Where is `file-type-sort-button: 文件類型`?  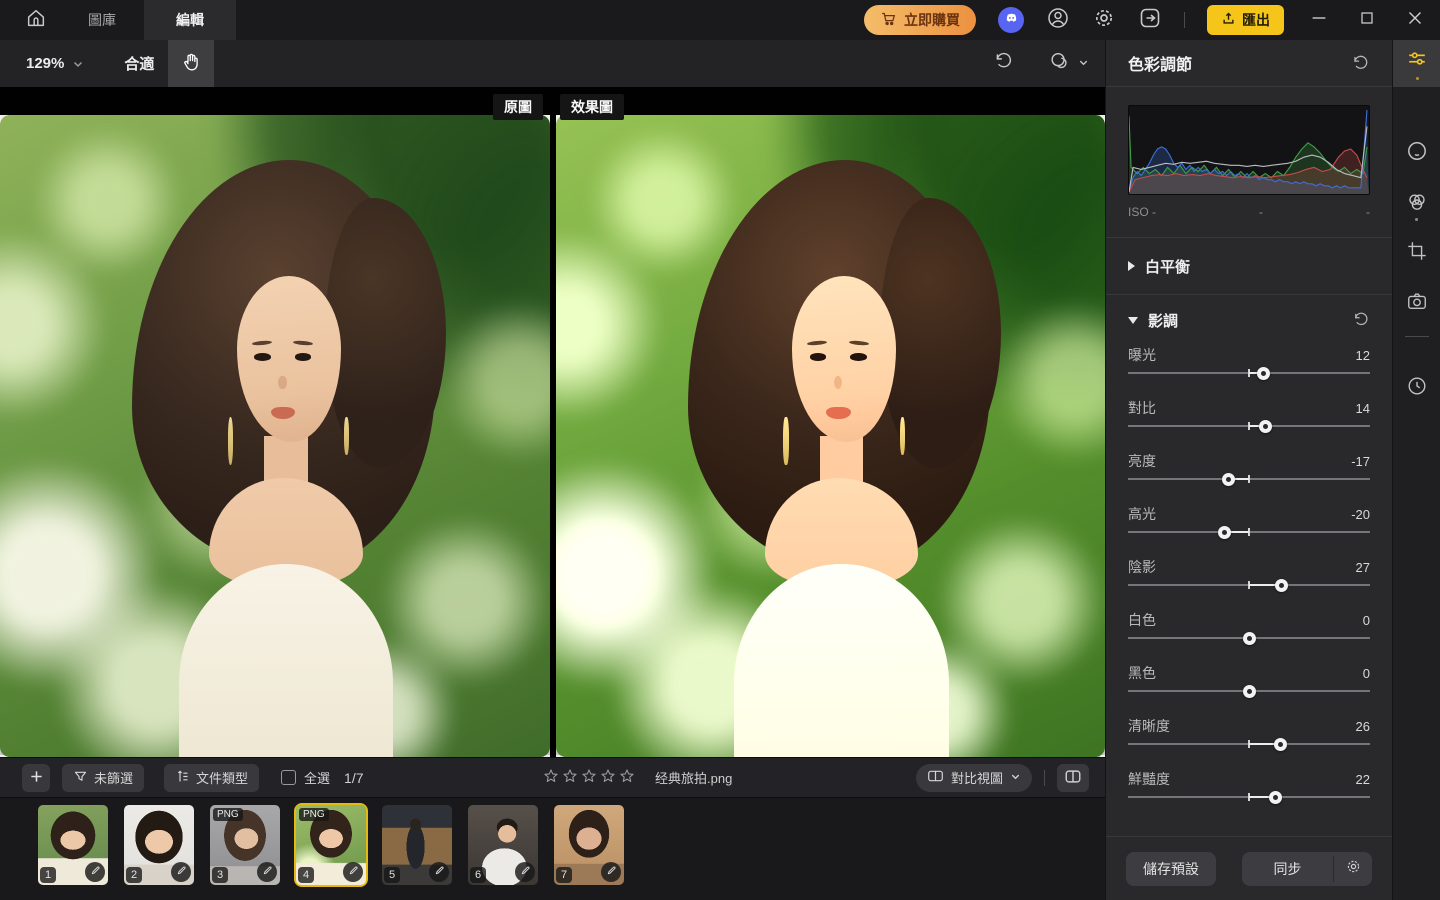 file-type-sort-button: 文件類型 is located at coordinates (212, 777).